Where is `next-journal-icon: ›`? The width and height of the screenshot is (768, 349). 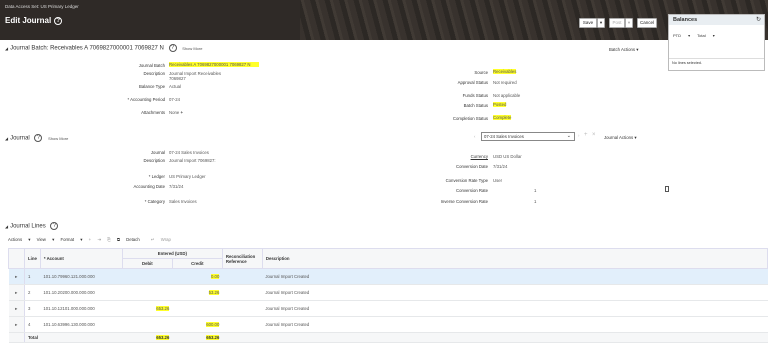
next-journal-icon: › is located at coordinates (578, 135).